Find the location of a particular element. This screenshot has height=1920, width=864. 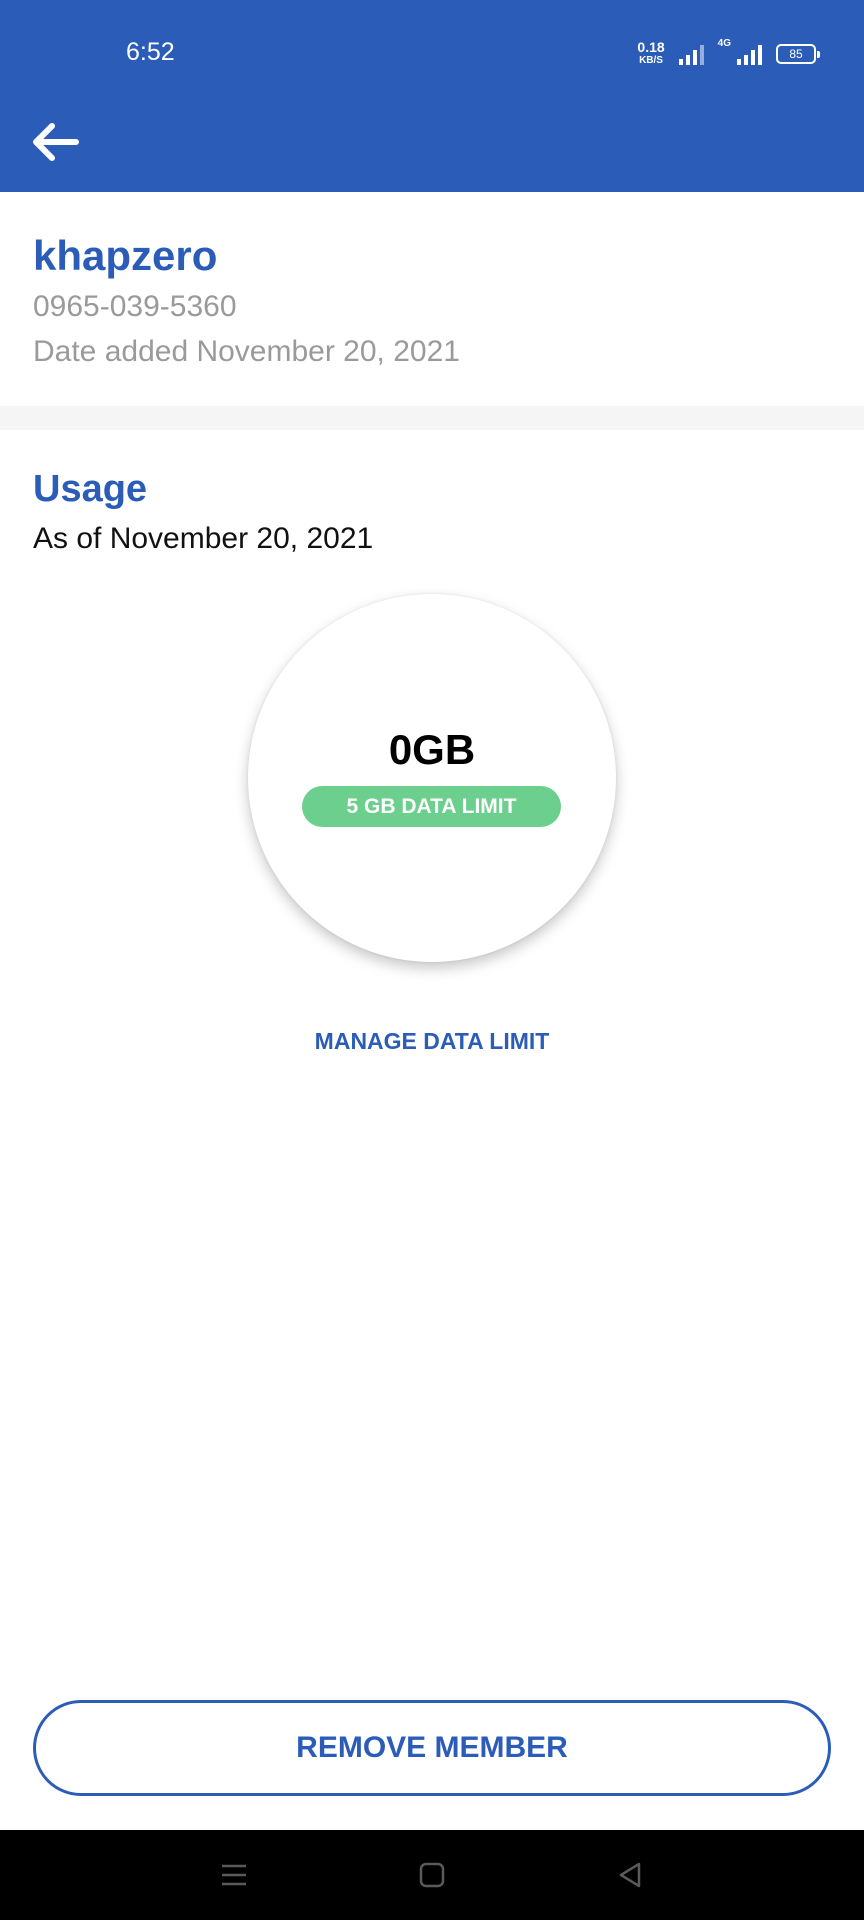

back-triangle-icon is located at coordinates (630, 1875).